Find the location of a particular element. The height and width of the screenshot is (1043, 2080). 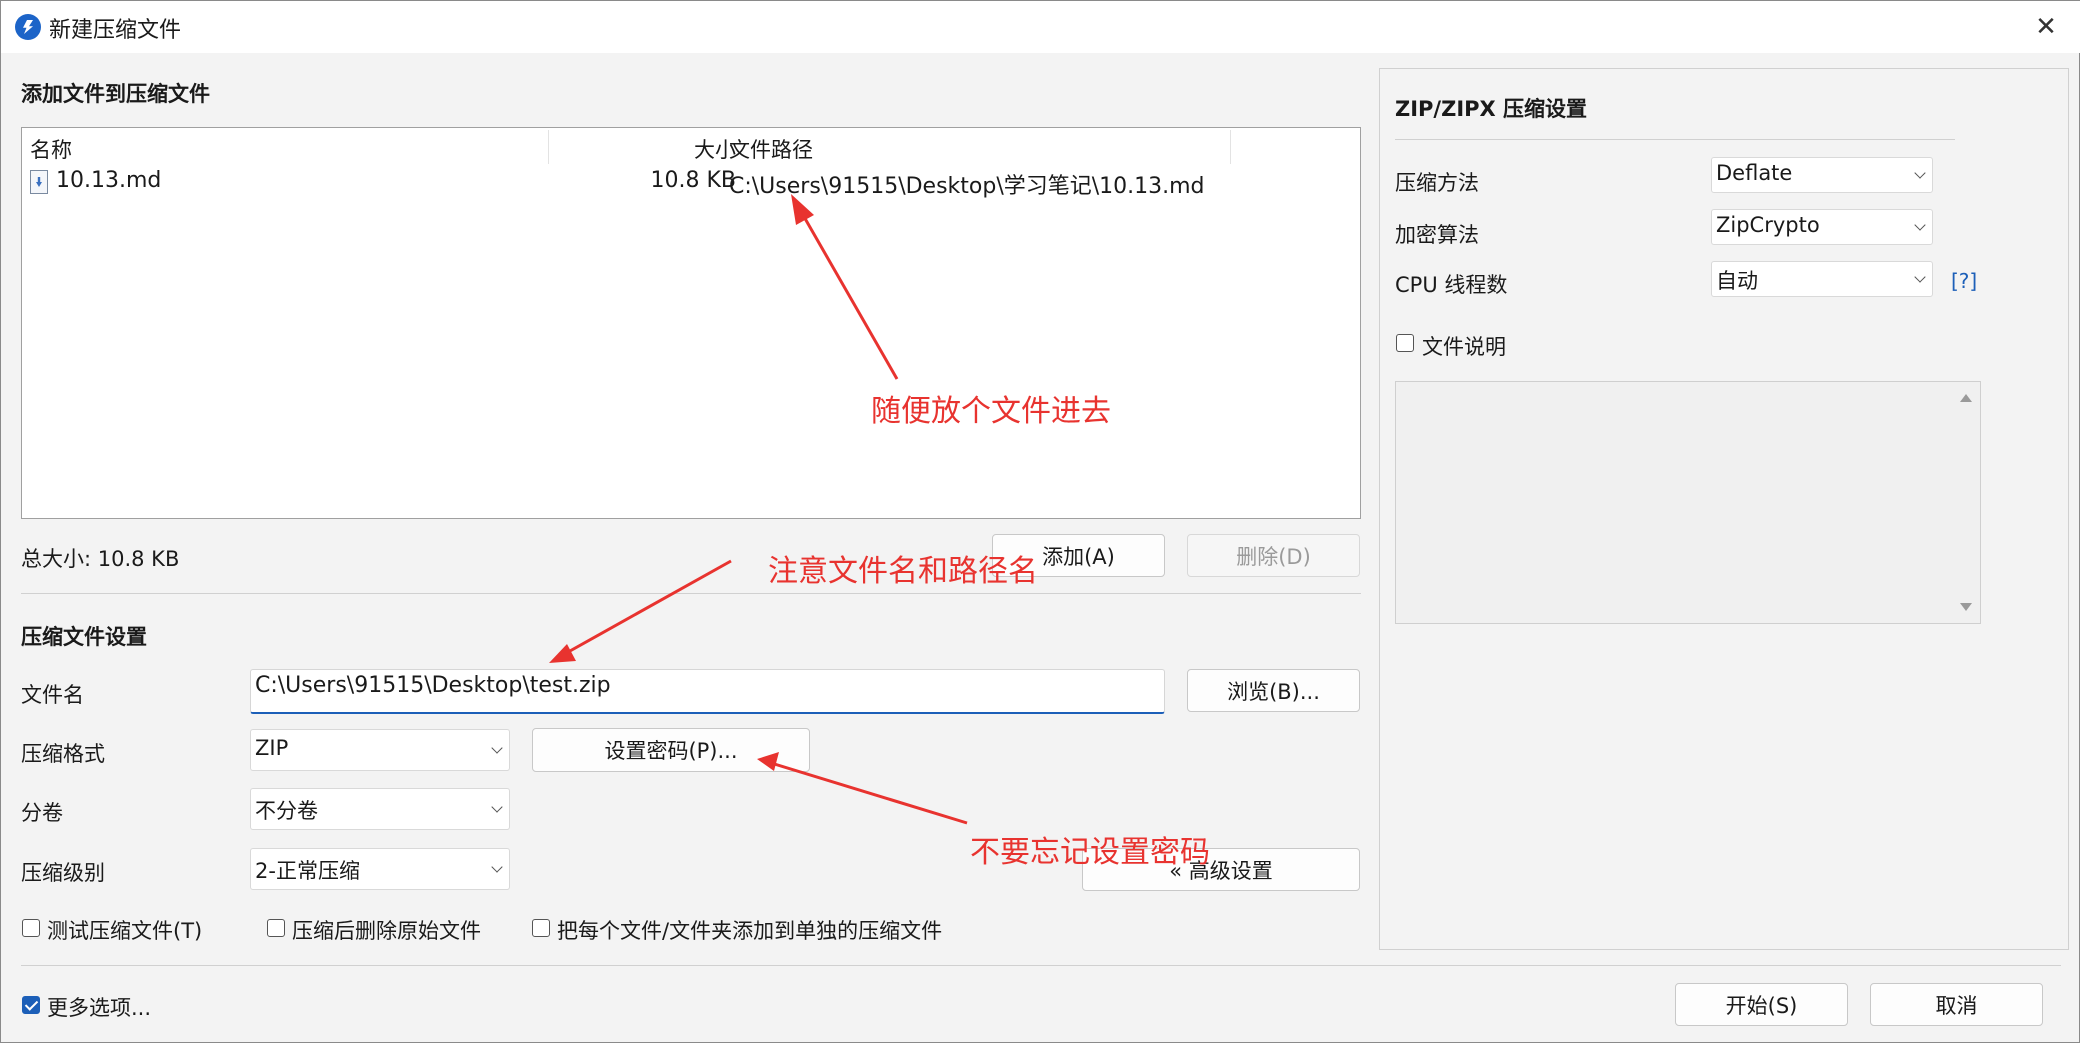

annotation-arrows is located at coordinates (758, 509).